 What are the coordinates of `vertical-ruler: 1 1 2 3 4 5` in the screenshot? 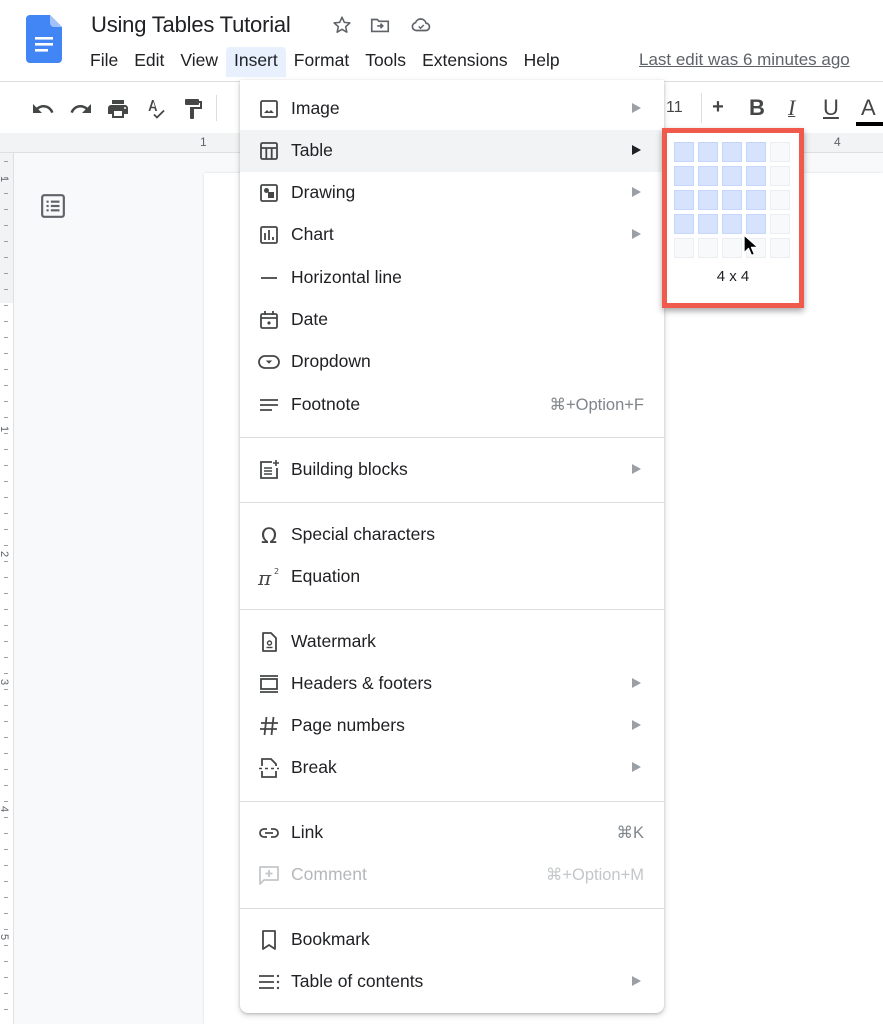 It's located at (7, 588).